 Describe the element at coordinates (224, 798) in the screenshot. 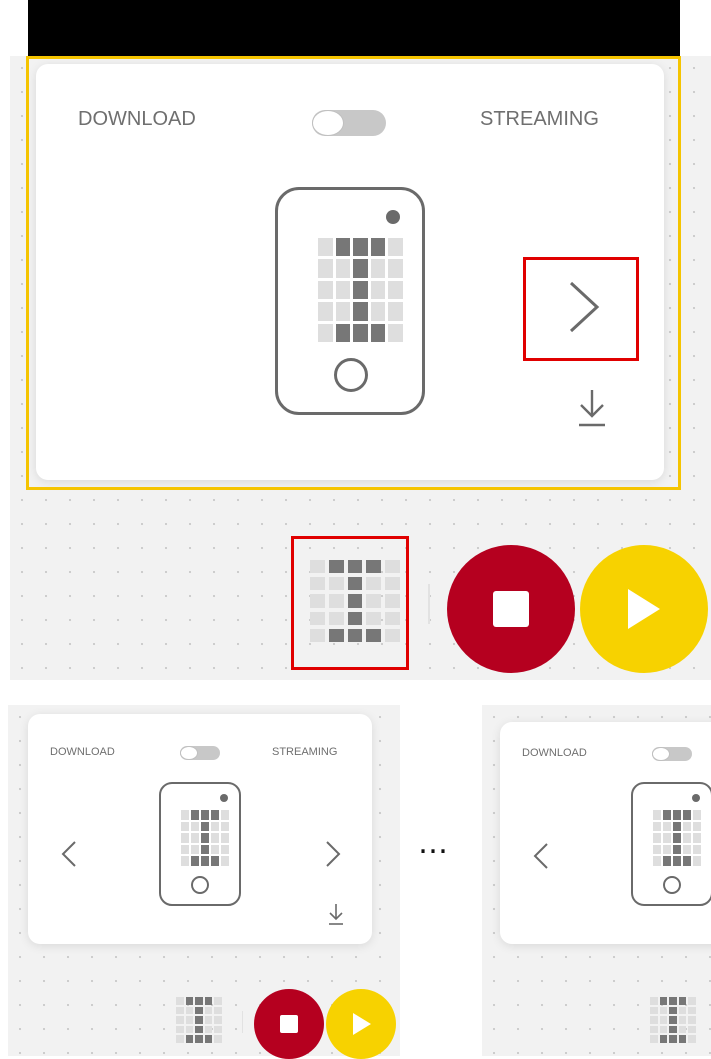

I see `phone-camera-dot` at that location.